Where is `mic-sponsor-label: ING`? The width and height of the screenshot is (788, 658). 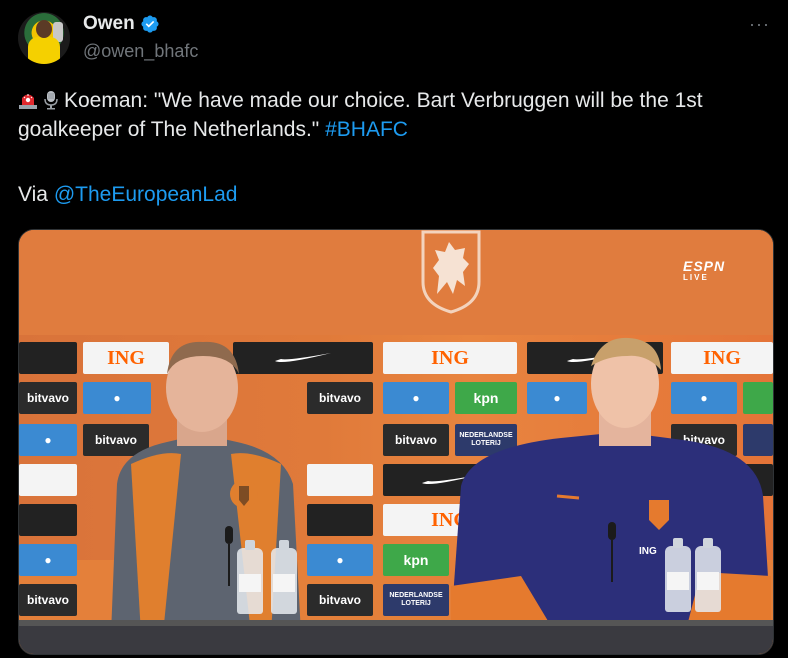
mic-sponsor-label: ING is located at coordinates (648, 551).